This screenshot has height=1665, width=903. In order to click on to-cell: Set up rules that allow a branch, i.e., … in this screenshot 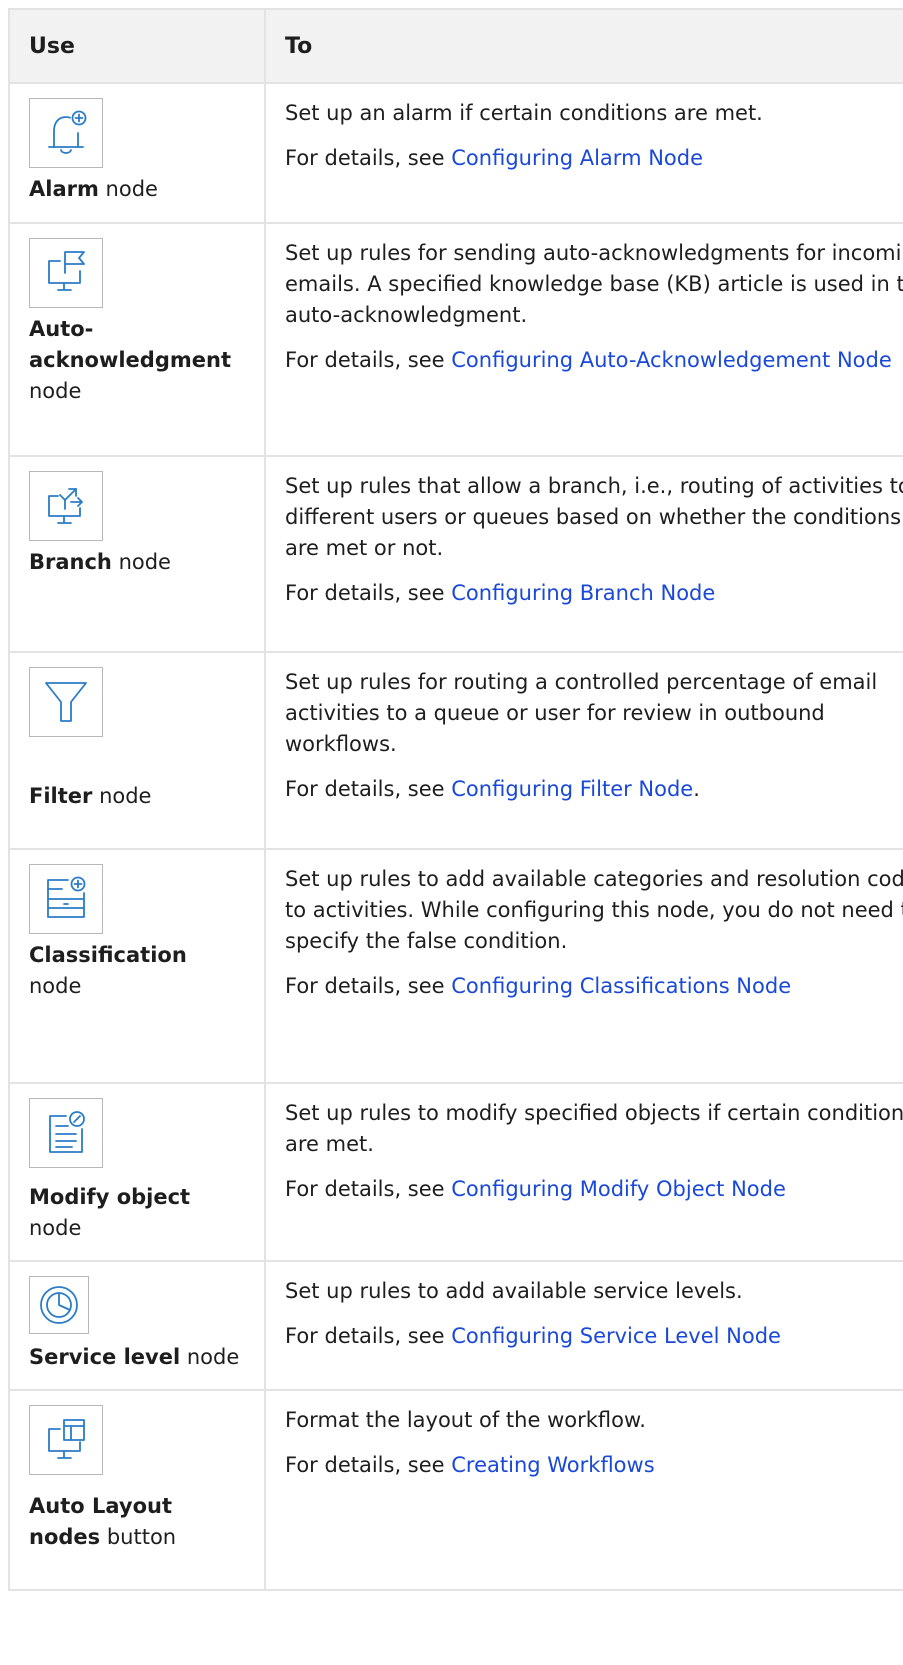, I will do `click(583, 554)`.